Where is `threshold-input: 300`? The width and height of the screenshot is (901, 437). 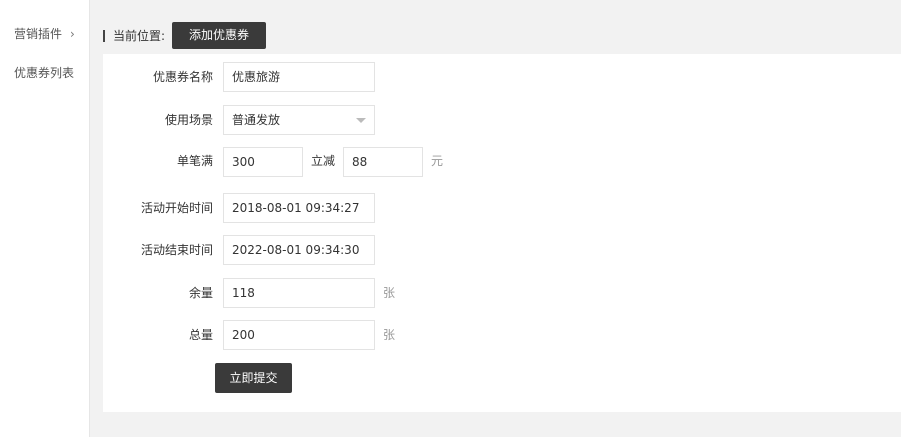
threshold-input: 300 is located at coordinates (263, 162).